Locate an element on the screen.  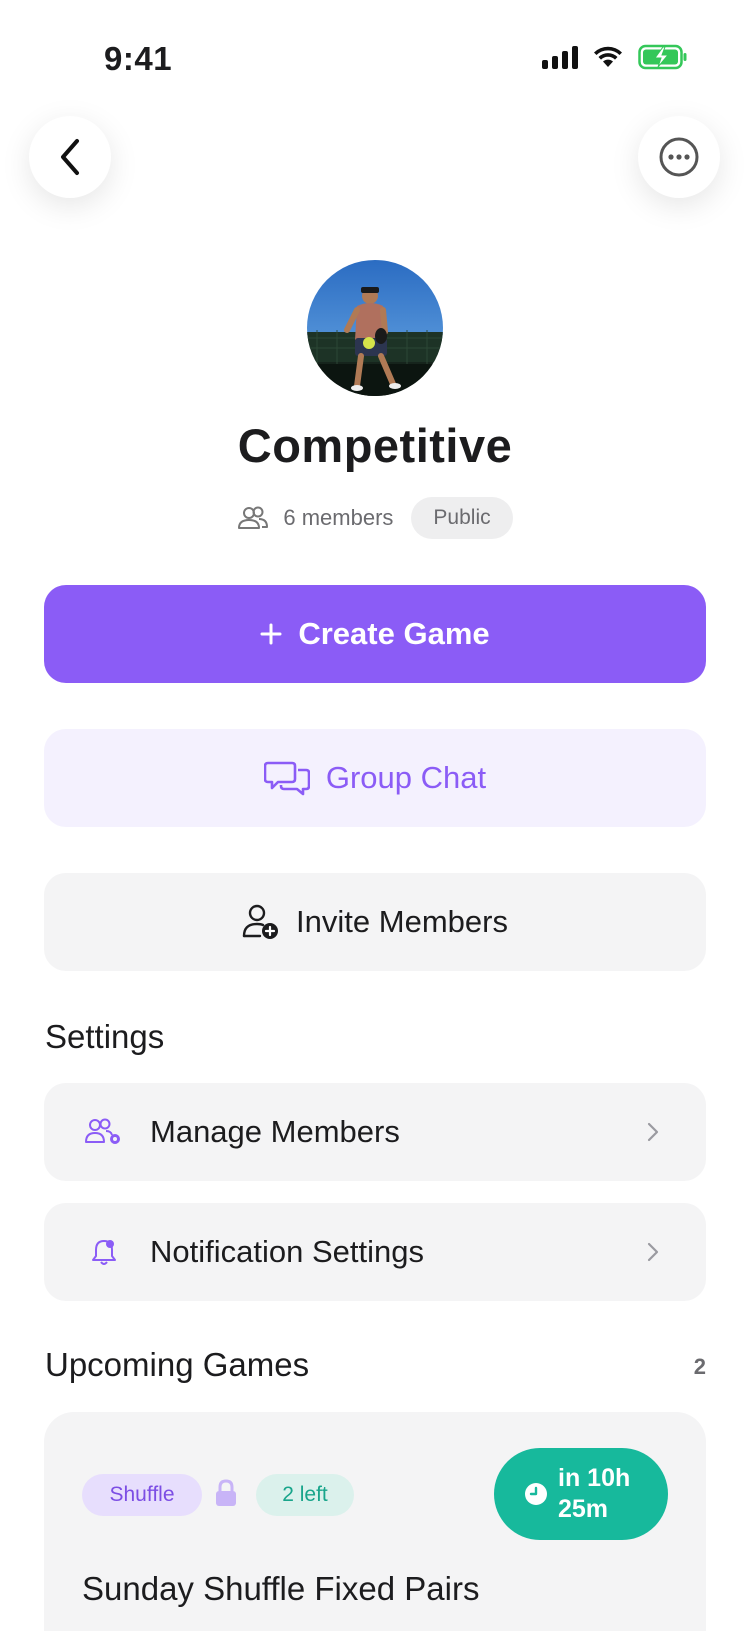
spots-left-tag: 2 left is located at coordinates (305, 1495).